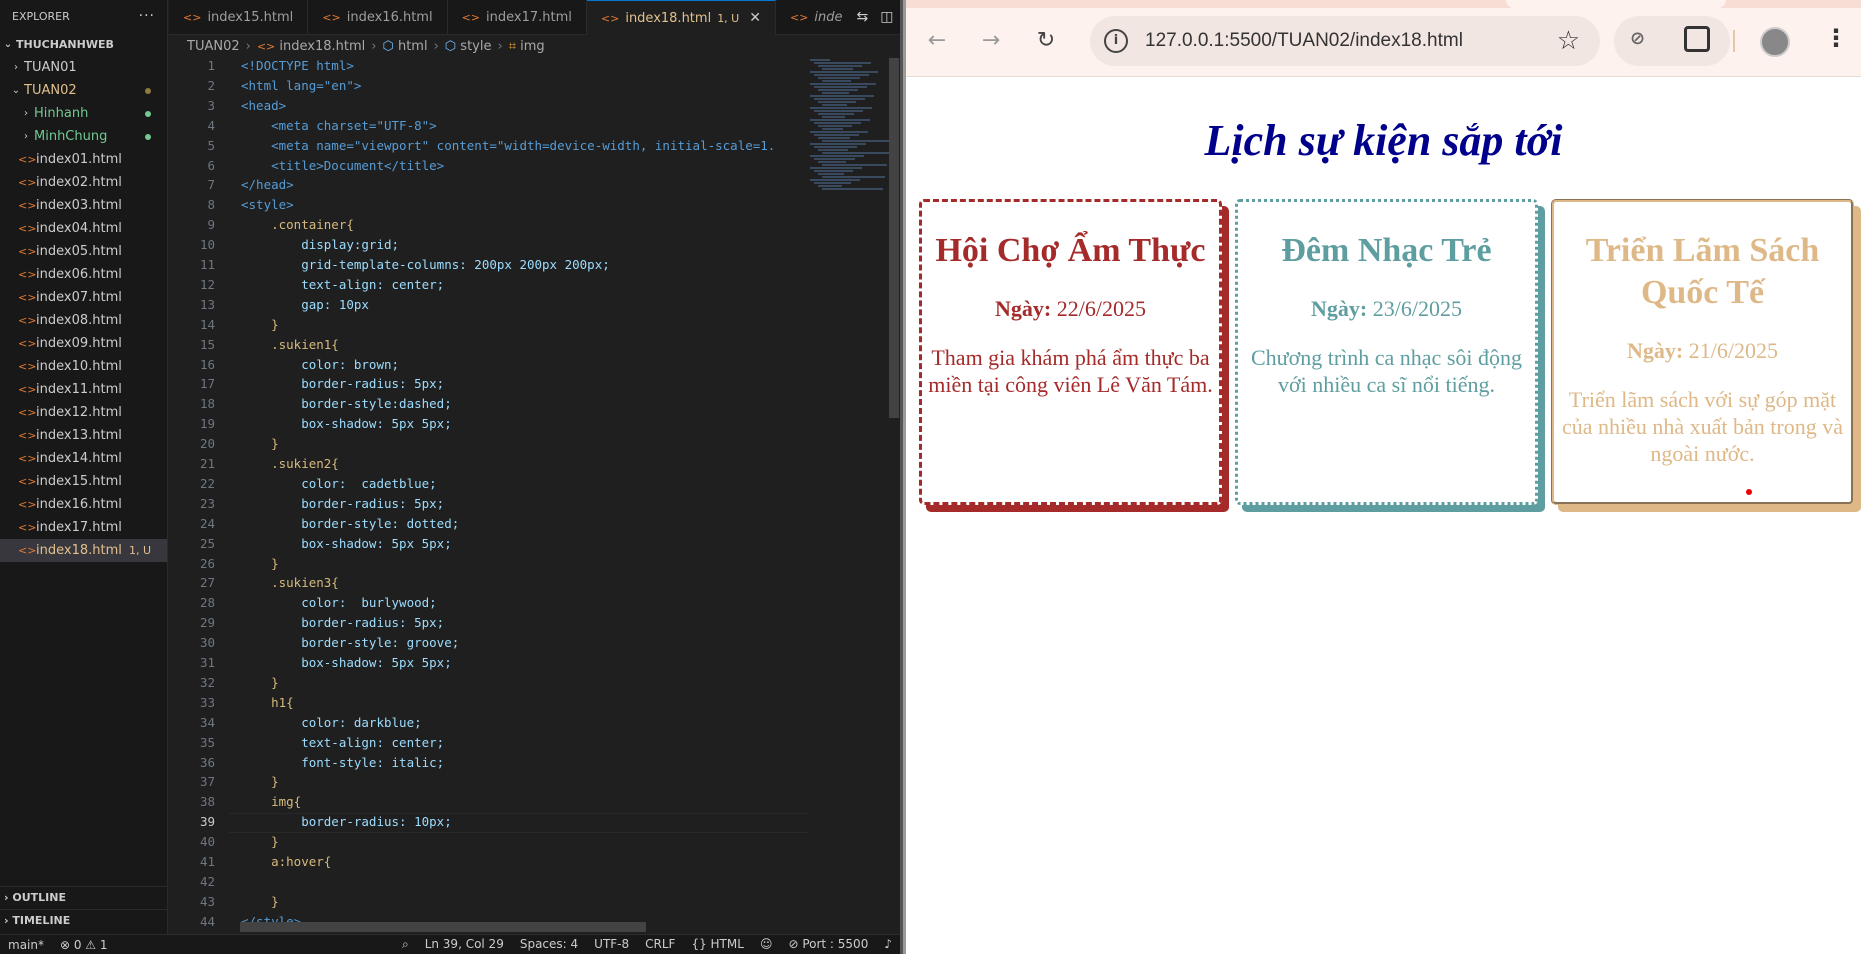 The width and height of the screenshot is (1861, 954). What do you see at coordinates (1046, 41) in the screenshot?
I see `reload-icon: ↻` at bounding box center [1046, 41].